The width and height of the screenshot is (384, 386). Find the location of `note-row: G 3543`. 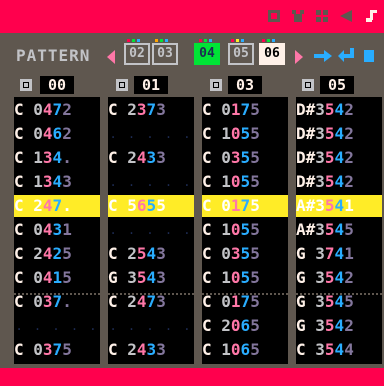

note-row: G 3543 is located at coordinates (151, 278).